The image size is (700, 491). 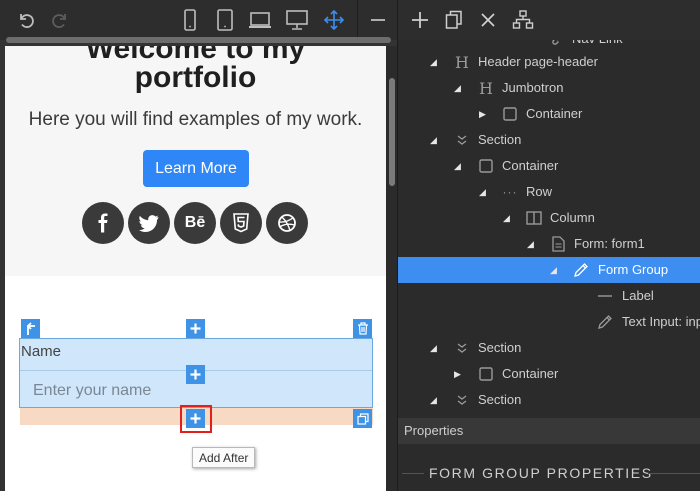 I want to click on html5-icon, so click(x=241, y=223).